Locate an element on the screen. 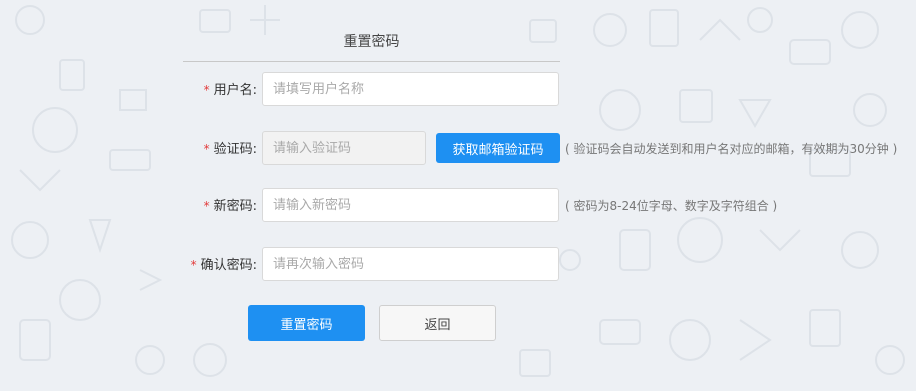 The height and width of the screenshot is (391, 916). confirm-password-label: * 确认密码: is located at coordinates (128, 265).